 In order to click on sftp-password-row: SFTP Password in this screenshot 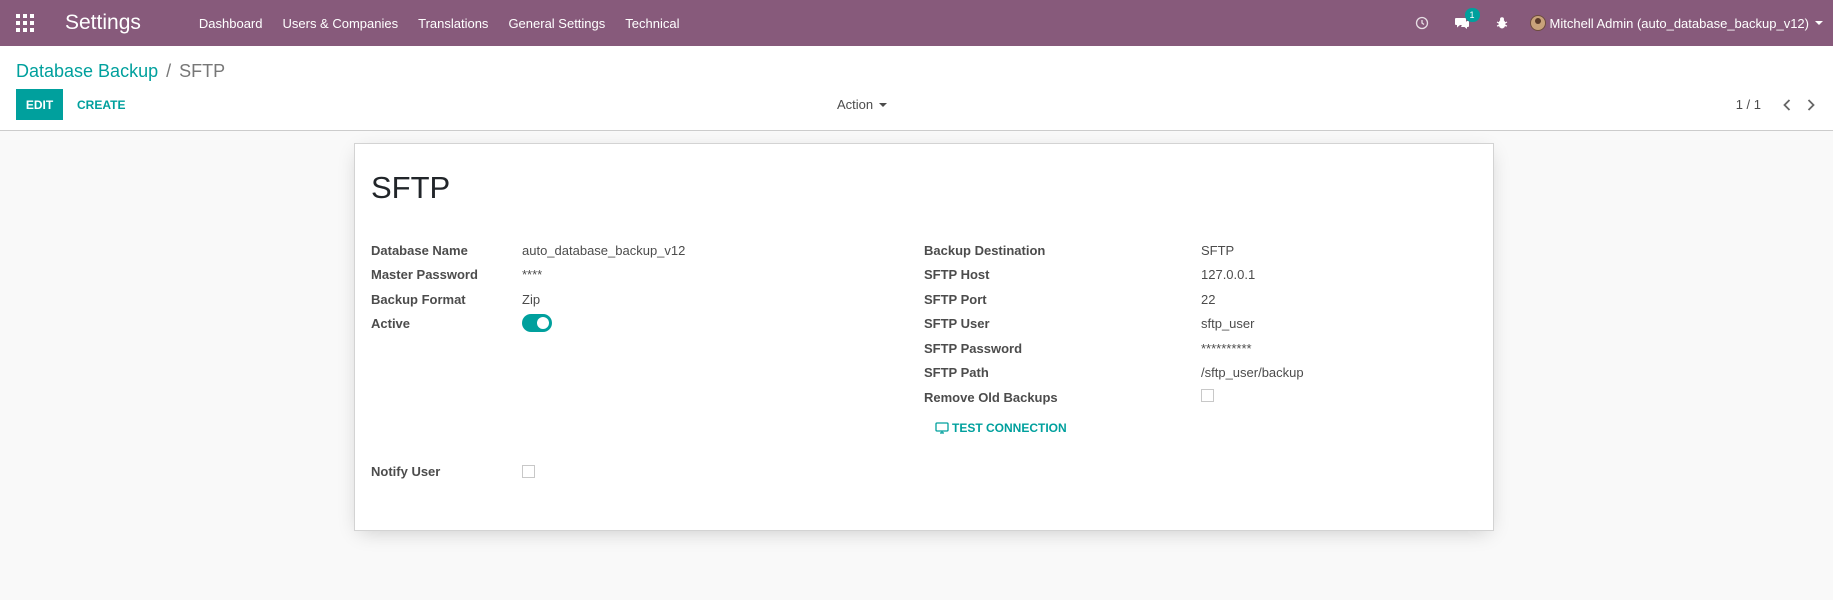, I will do `click(973, 348)`.